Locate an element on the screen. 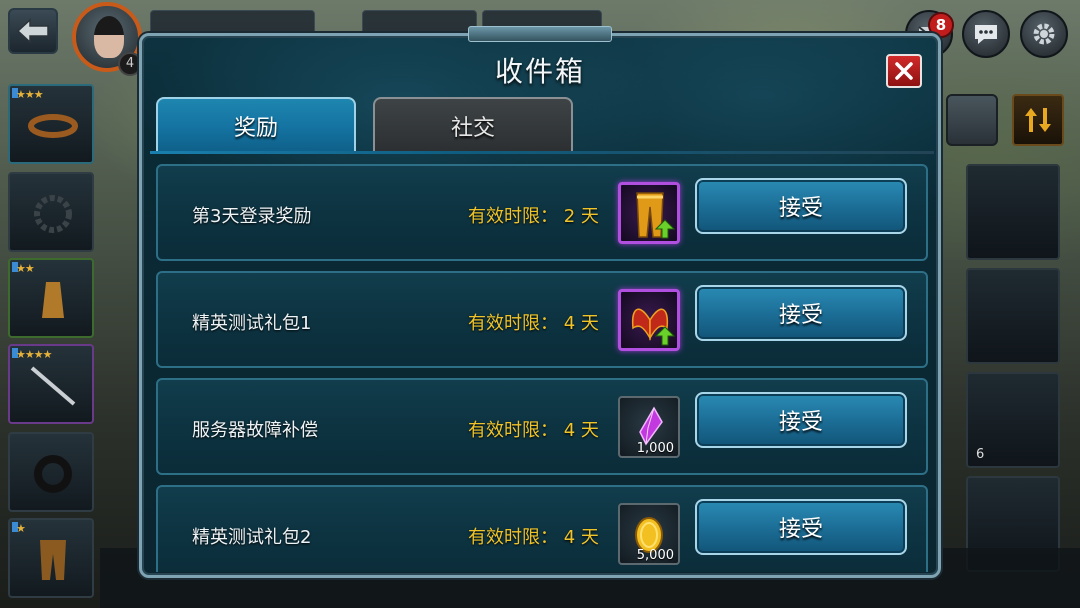 The width and height of the screenshot is (1080, 608). star-rating: ★★ is located at coordinates (25, 268).